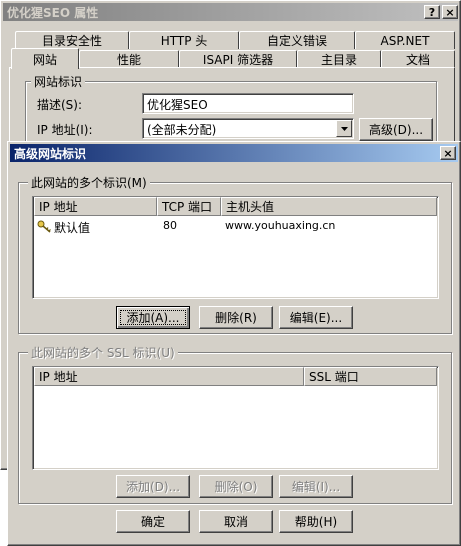 This screenshot has height=546, width=461. I want to click on ip-address-select: (全部未分配), so click(248, 128).